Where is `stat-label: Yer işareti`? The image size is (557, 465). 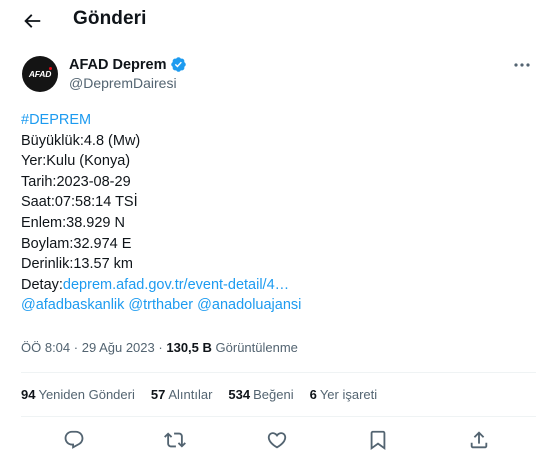
stat-label: Yer işareti is located at coordinates (348, 394).